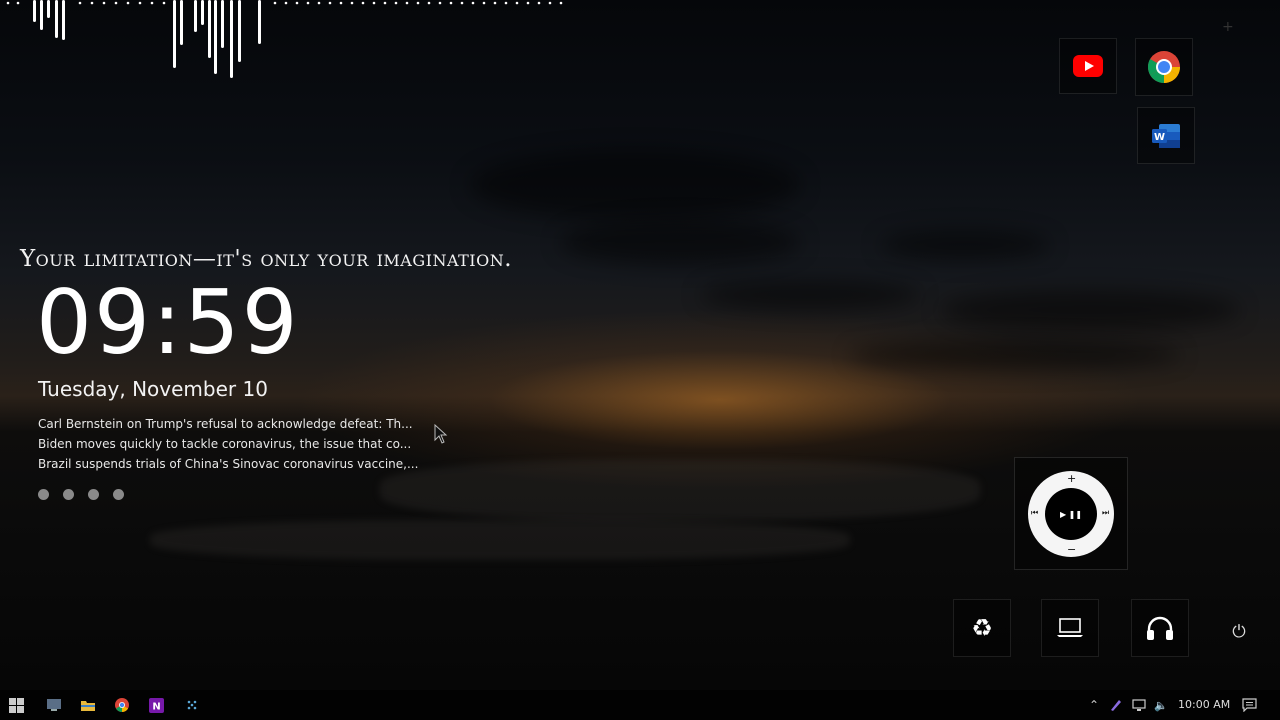 The width and height of the screenshot is (1280, 720). Describe the element at coordinates (1071, 549) in the screenshot. I see `volume-down-button: −` at that location.